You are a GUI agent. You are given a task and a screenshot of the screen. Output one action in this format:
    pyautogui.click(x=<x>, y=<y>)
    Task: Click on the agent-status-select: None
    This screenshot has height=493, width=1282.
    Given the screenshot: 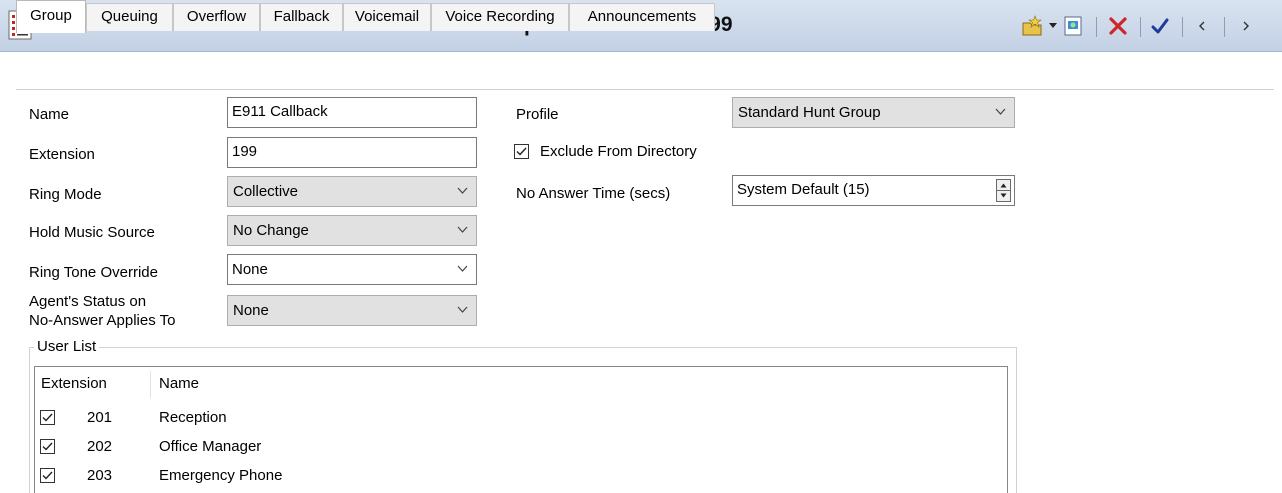 What is the action you would take?
    pyautogui.click(x=352, y=310)
    